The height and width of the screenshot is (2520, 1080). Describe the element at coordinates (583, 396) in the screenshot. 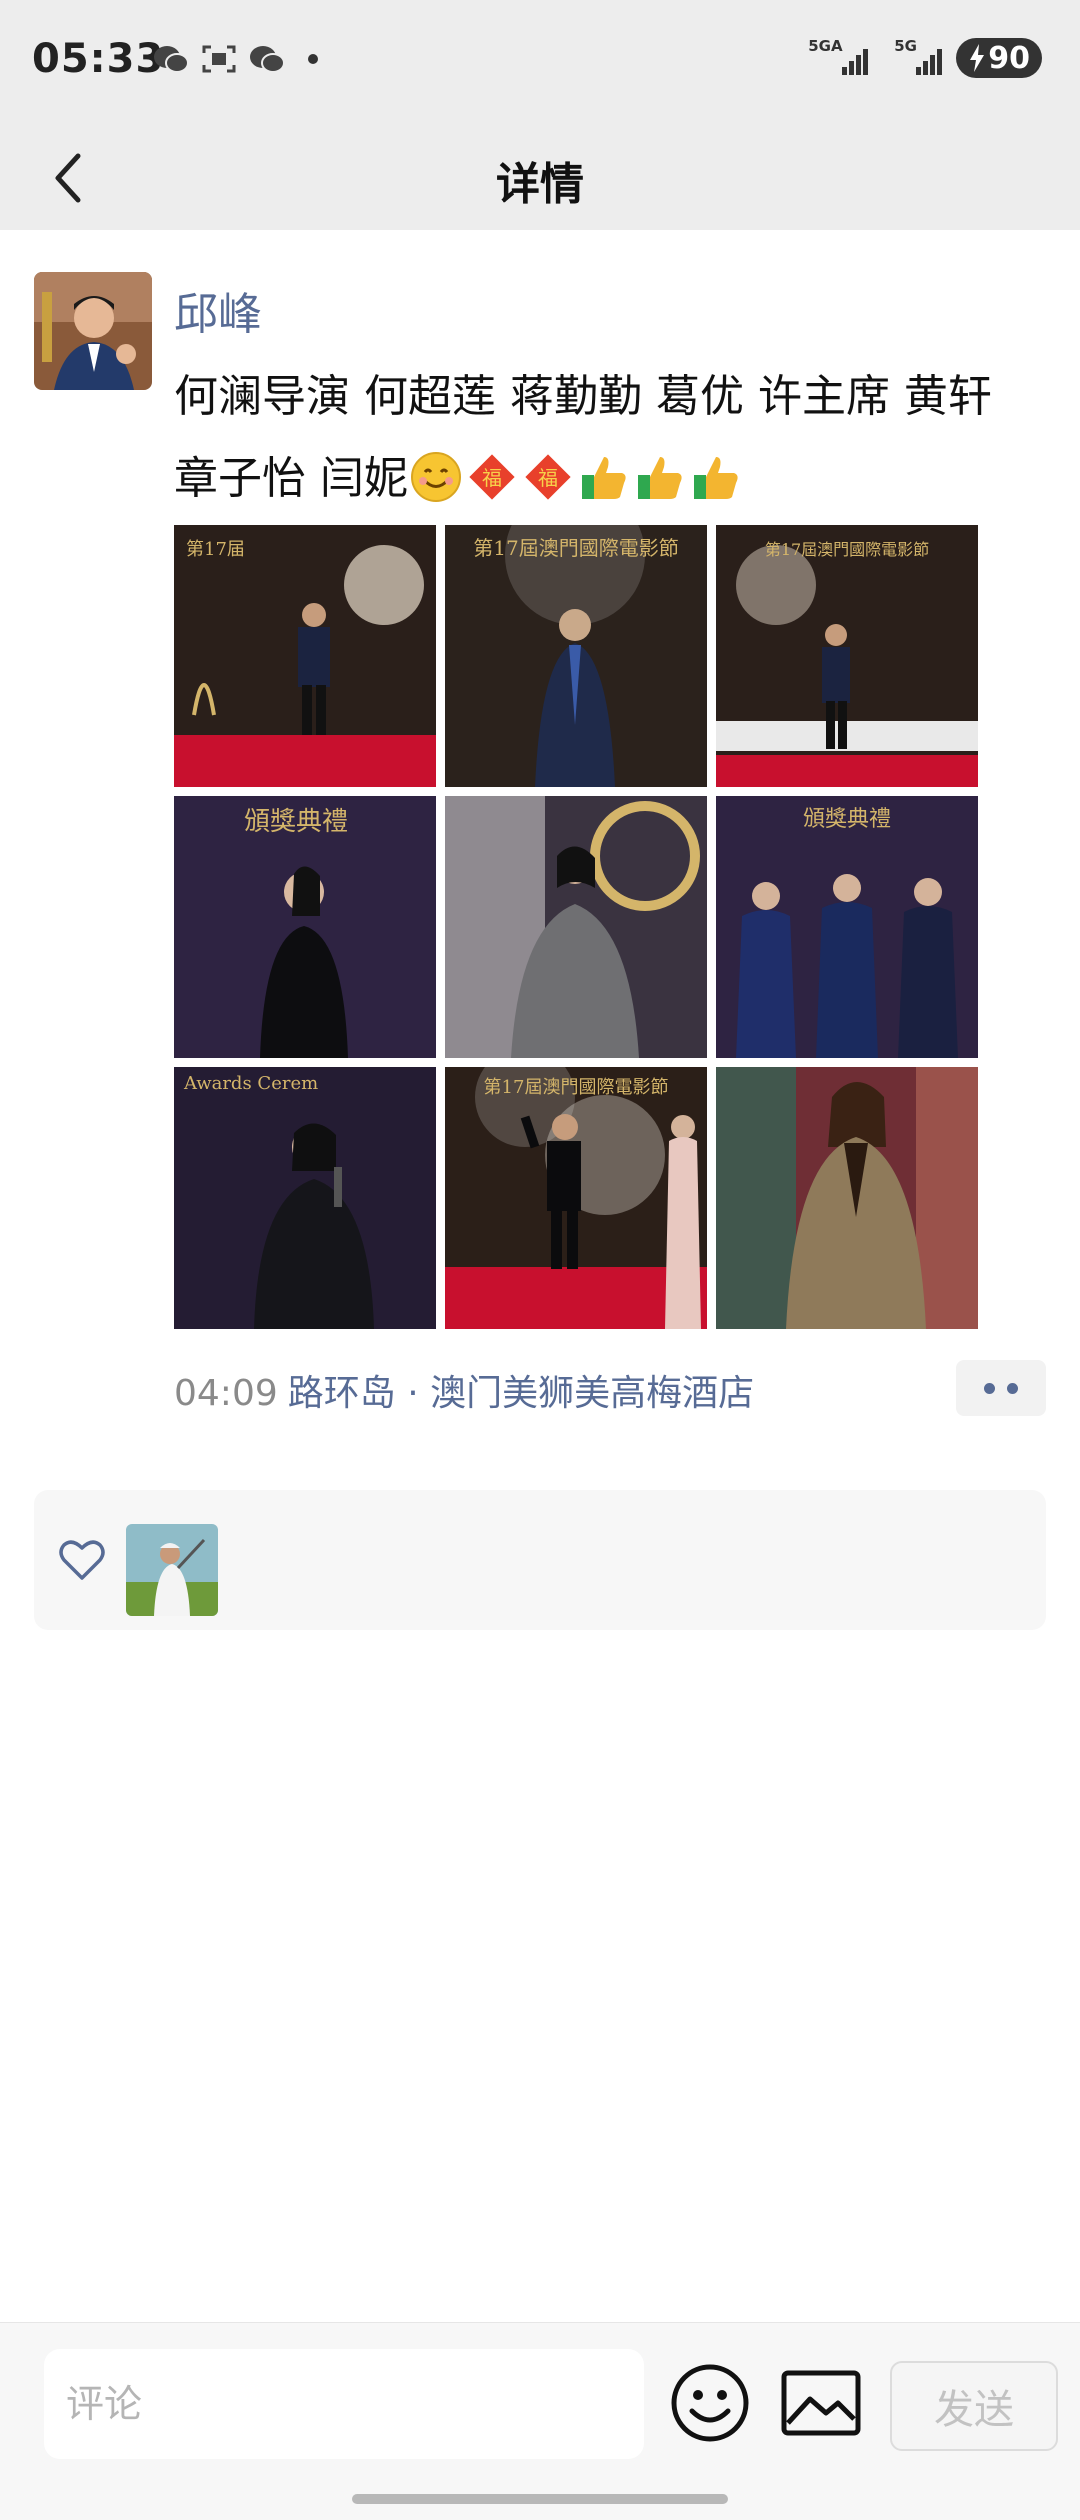

I see `post-text-line: 何澜导演 何超莲 蒋勤勤 葛优 许主席 黄轩` at that location.